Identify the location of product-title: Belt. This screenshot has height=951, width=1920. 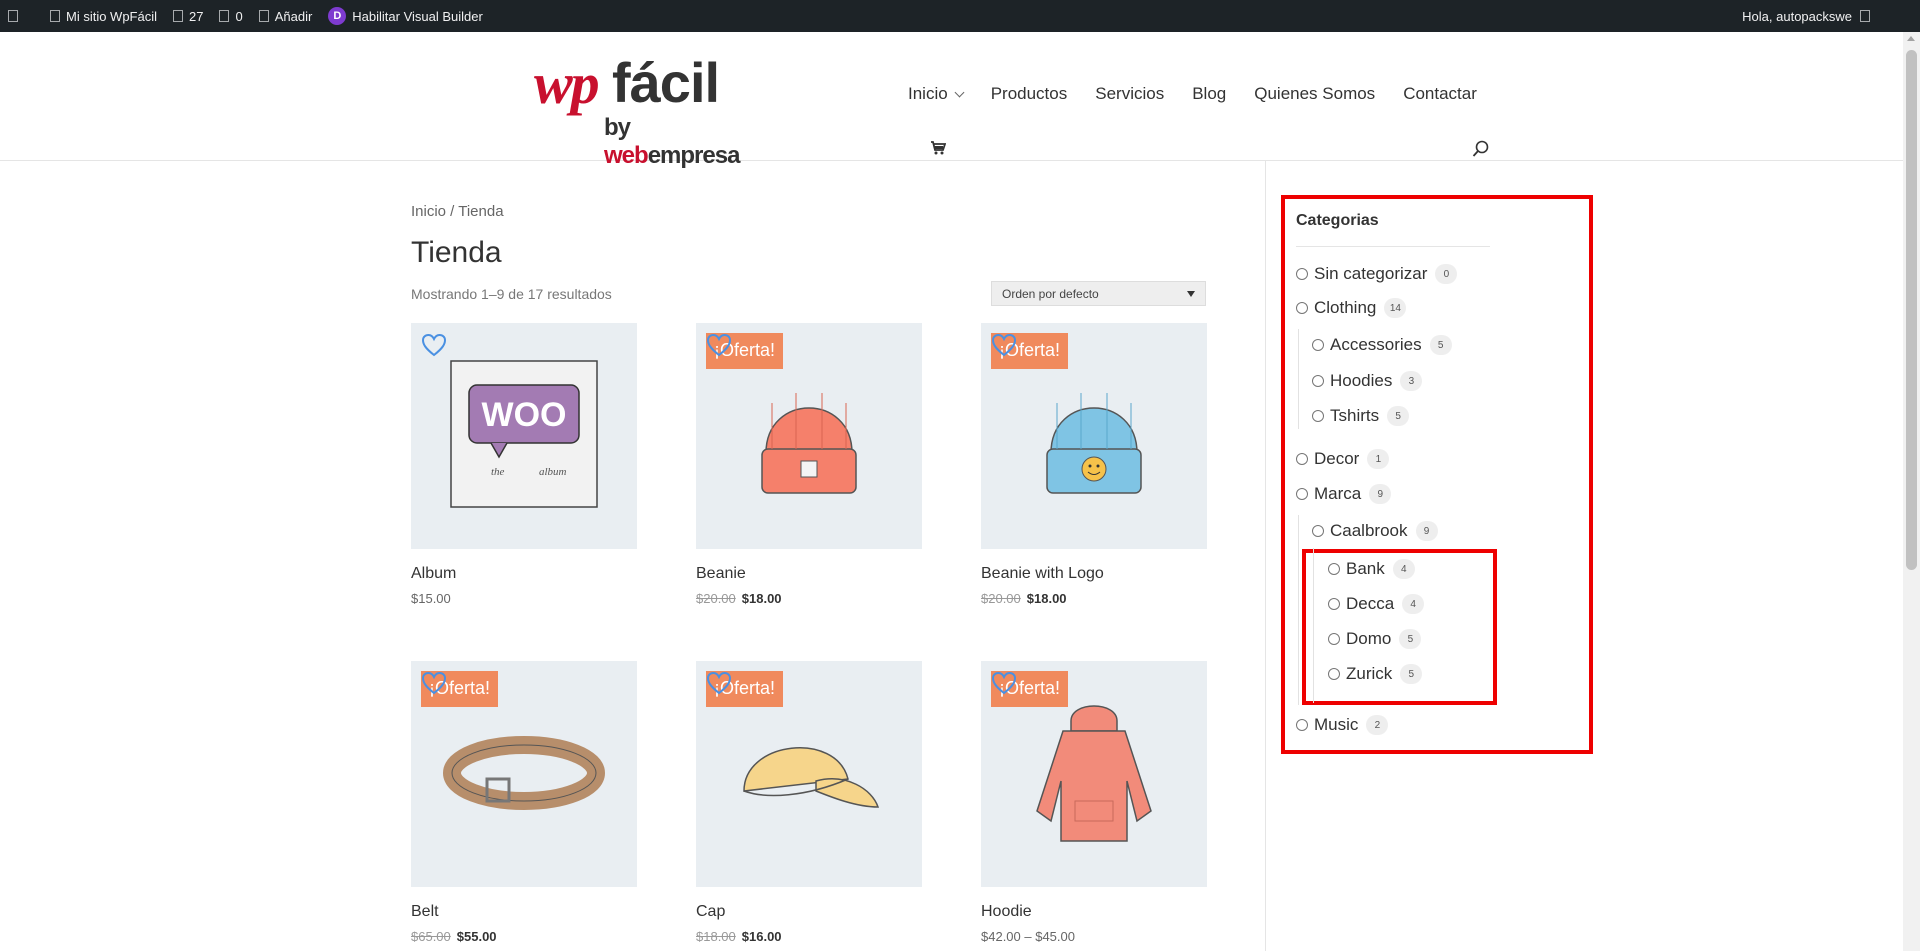
(524, 912).